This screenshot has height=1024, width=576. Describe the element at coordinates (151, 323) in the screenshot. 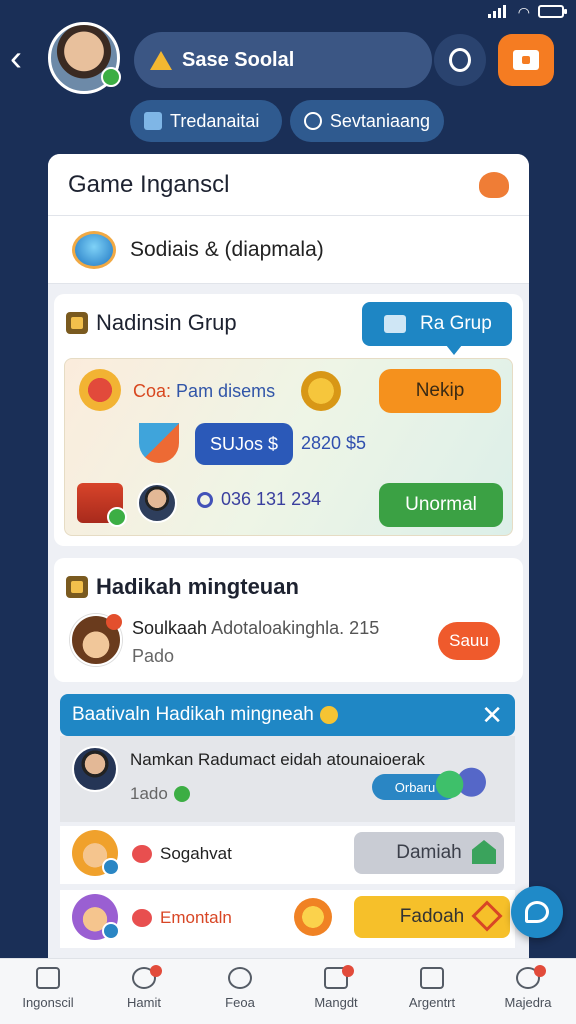

I see `group-card-header: Nadinsin Grup` at that location.